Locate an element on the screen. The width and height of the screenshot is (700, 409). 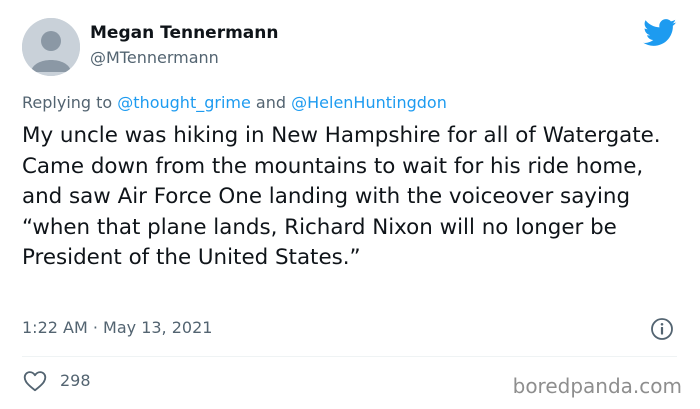
tweet-timestamp: 1:22 AM · May 13, 2021 is located at coordinates (117, 328).